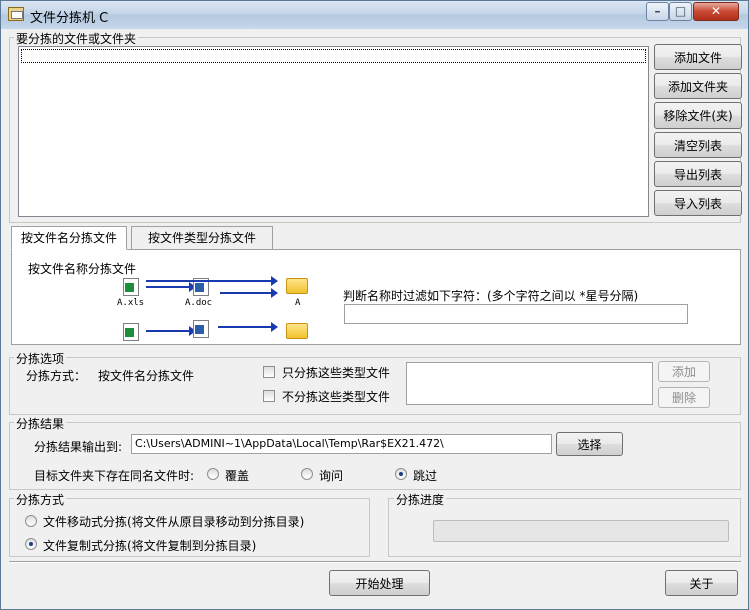 The image size is (749, 610). What do you see at coordinates (379, 583) in the screenshot?
I see `start-button: 开始处理` at bounding box center [379, 583].